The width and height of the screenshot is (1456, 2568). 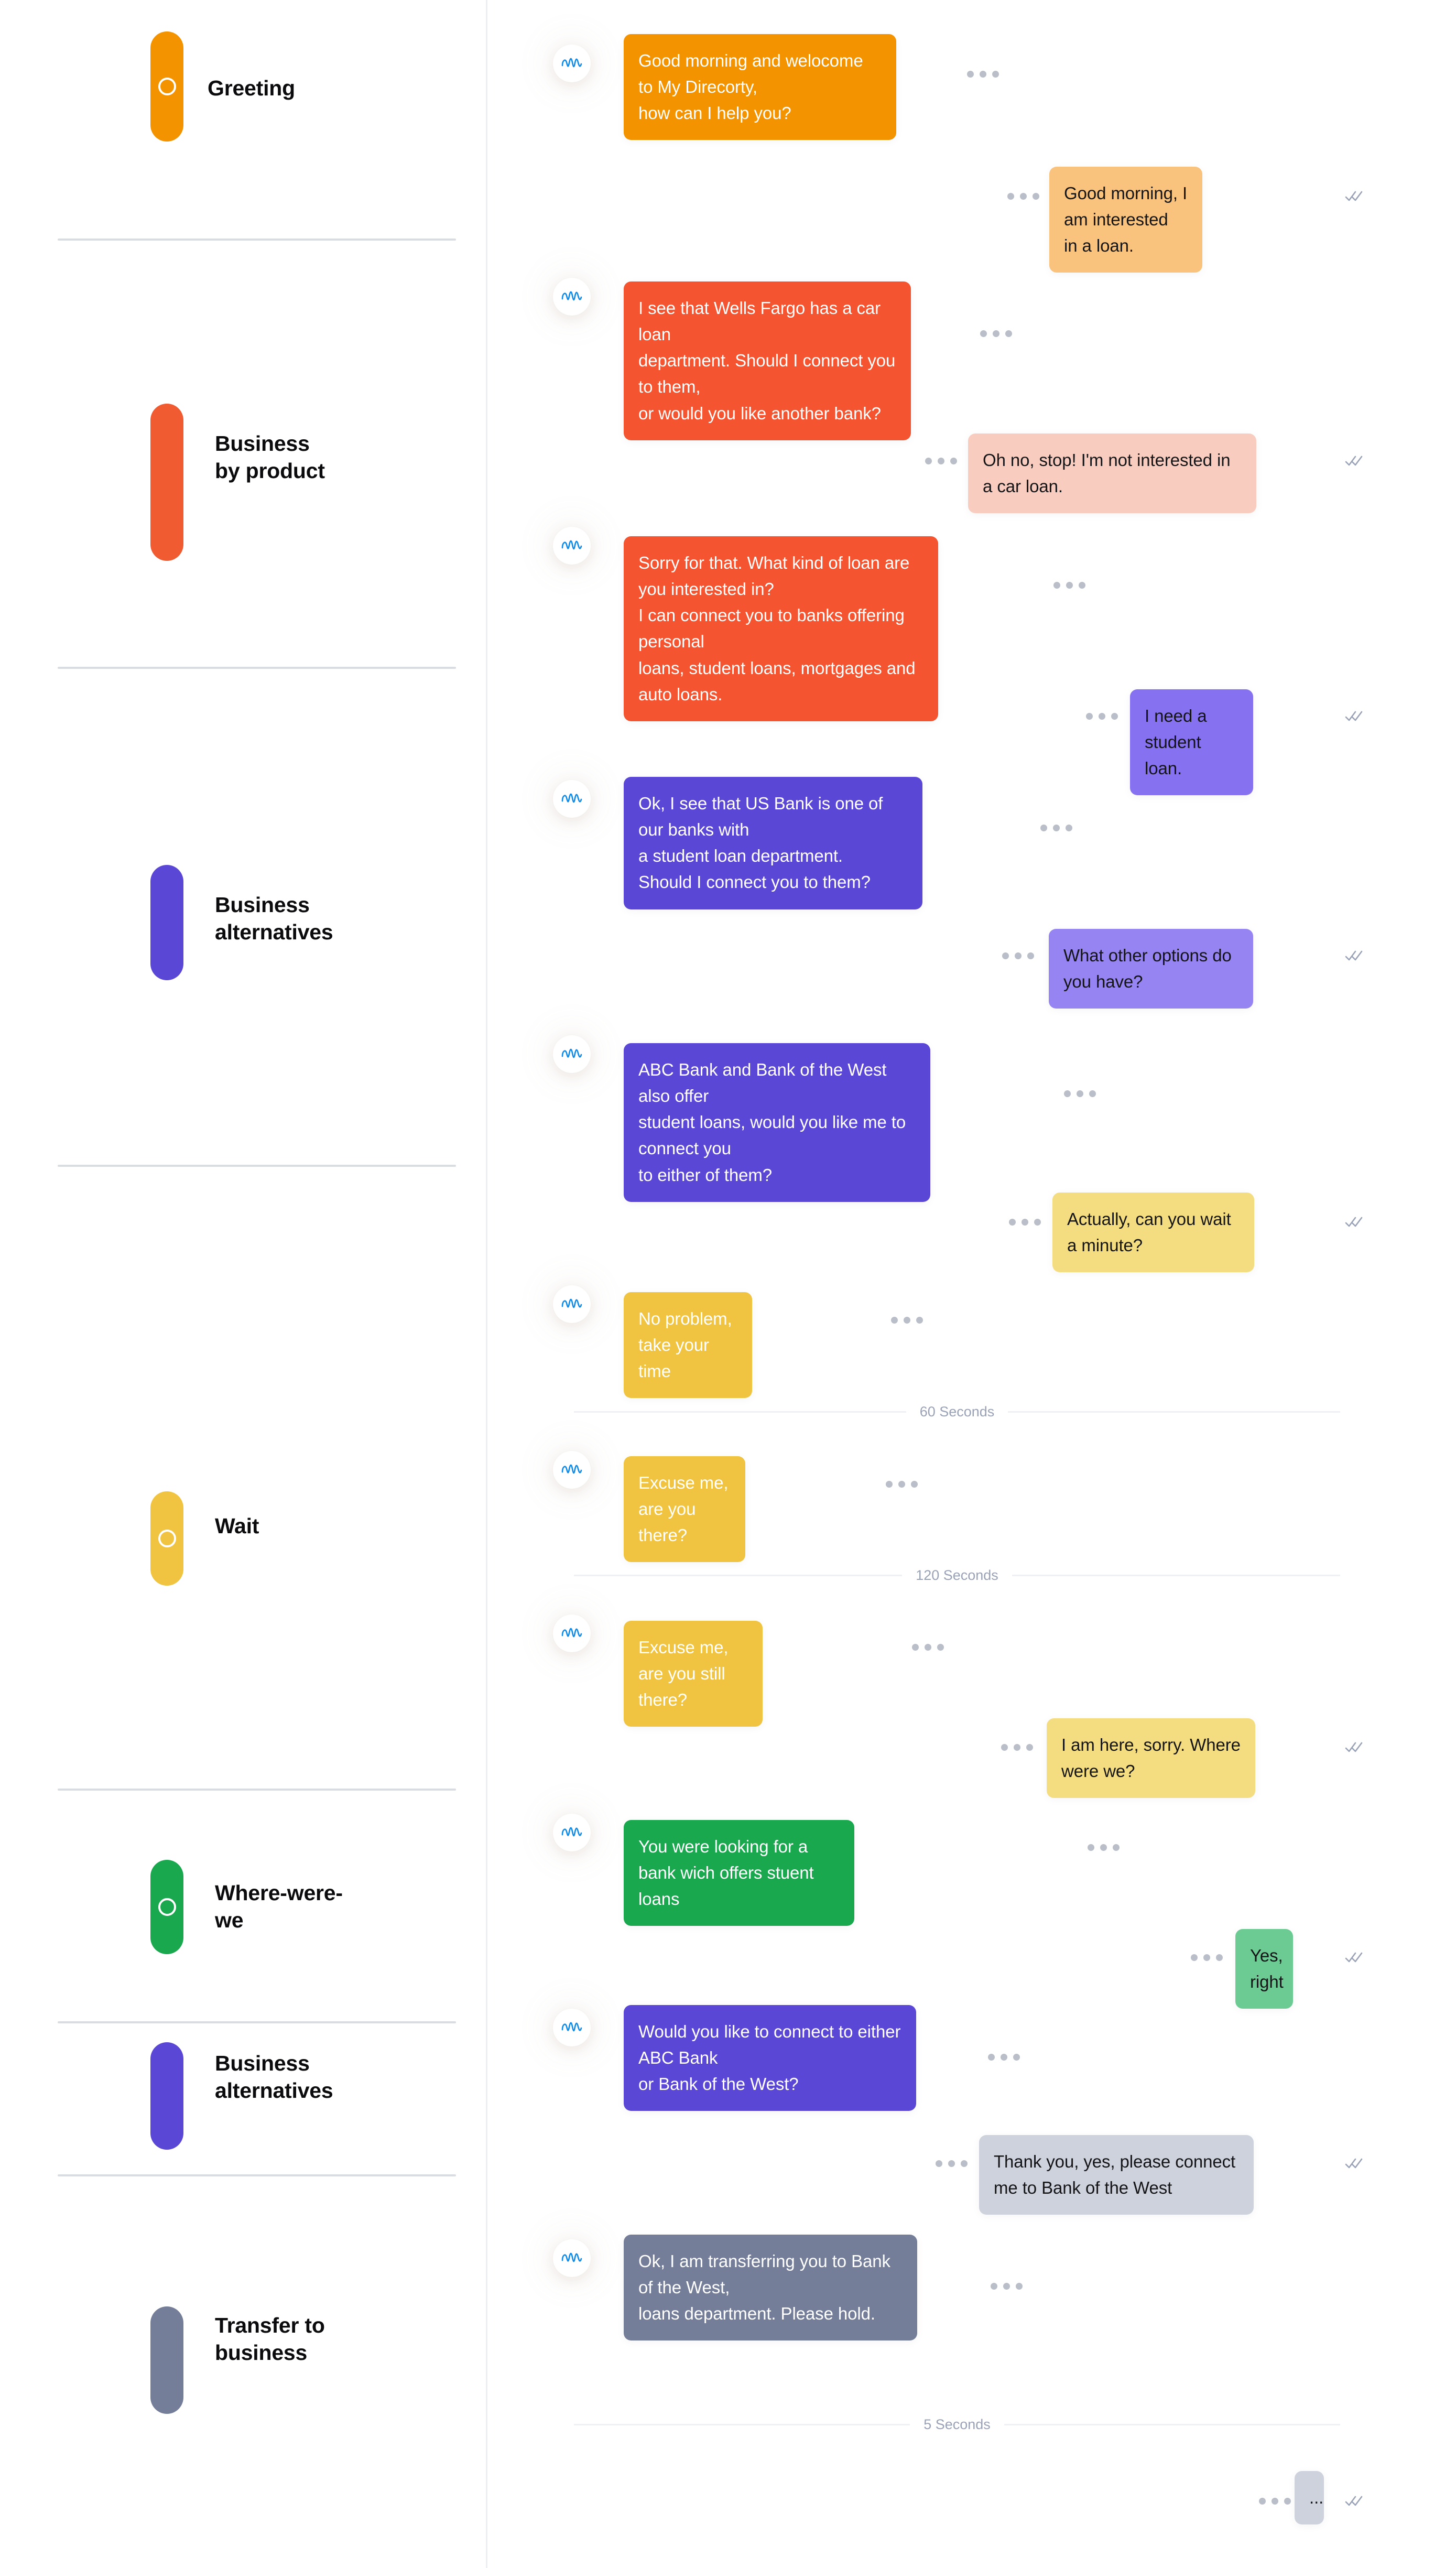 What do you see at coordinates (1151, 969) in the screenshot?
I see `customer-message-bubble: What other options do you have?` at bounding box center [1151, 969].